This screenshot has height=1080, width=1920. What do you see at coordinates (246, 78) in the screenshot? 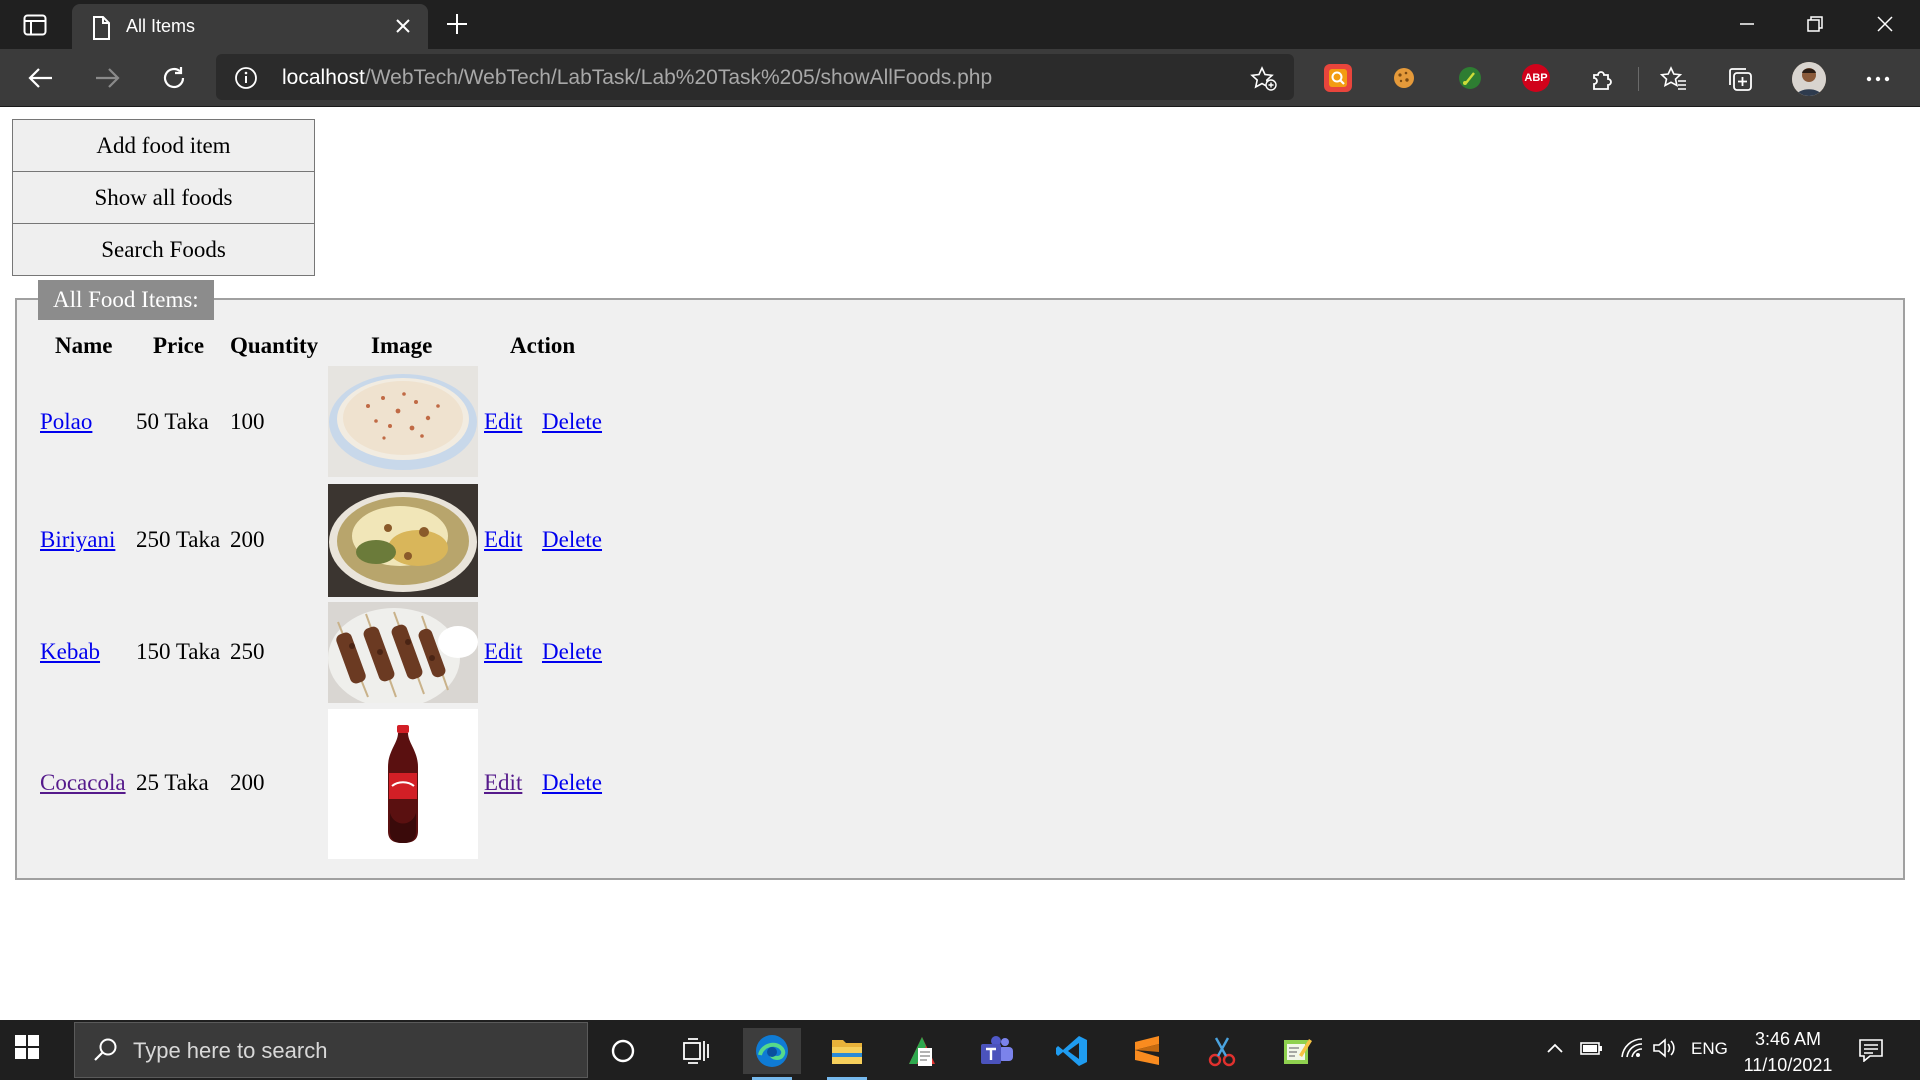
I see `site-info-icon` at bounding box center [246, 78].